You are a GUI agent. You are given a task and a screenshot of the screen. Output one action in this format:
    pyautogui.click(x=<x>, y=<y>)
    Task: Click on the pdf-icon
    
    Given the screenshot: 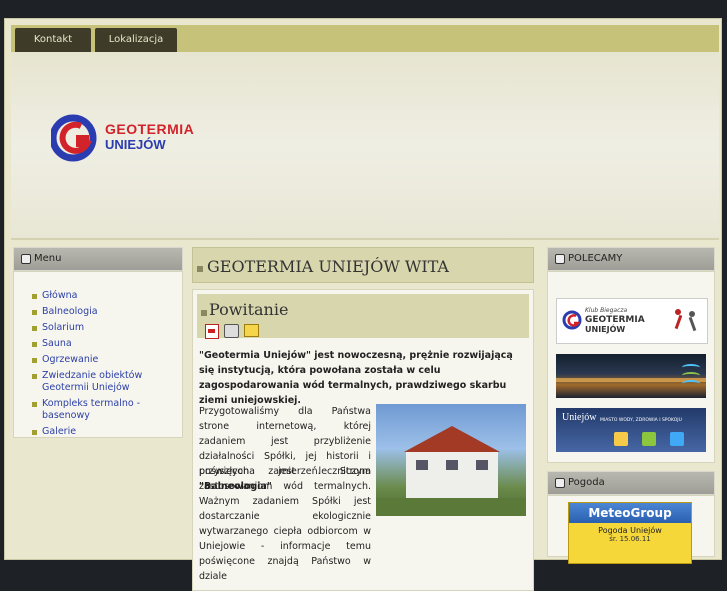 What is the action you would take?
    pyautogui.click(x=212, y=331)
    